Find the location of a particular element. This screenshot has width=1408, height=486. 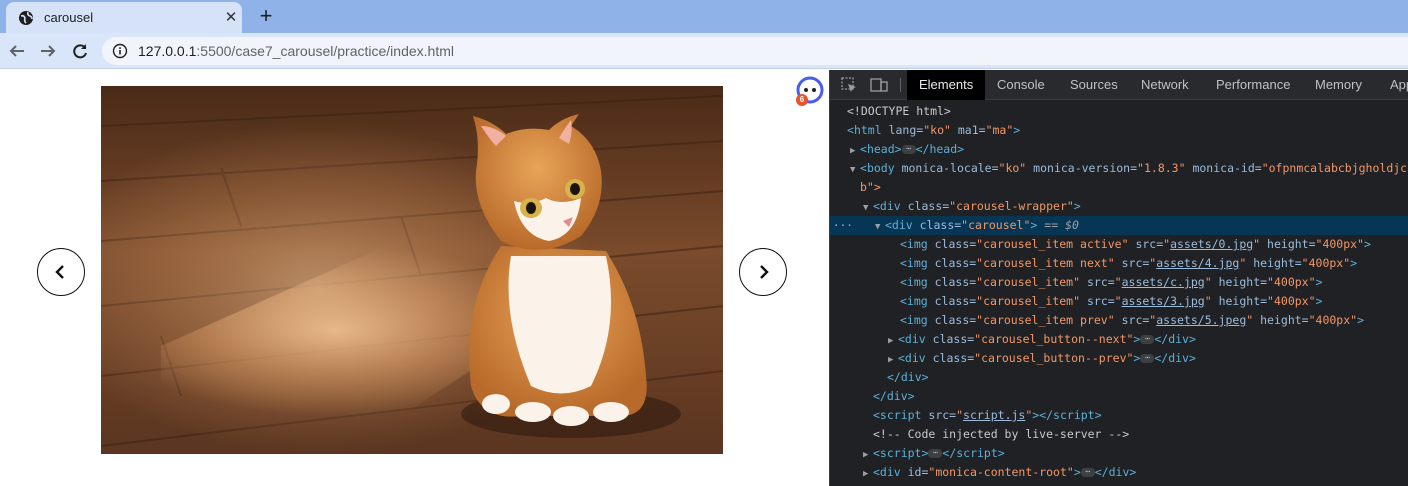

inspect-element-icon is located at coordinates (849, 85).